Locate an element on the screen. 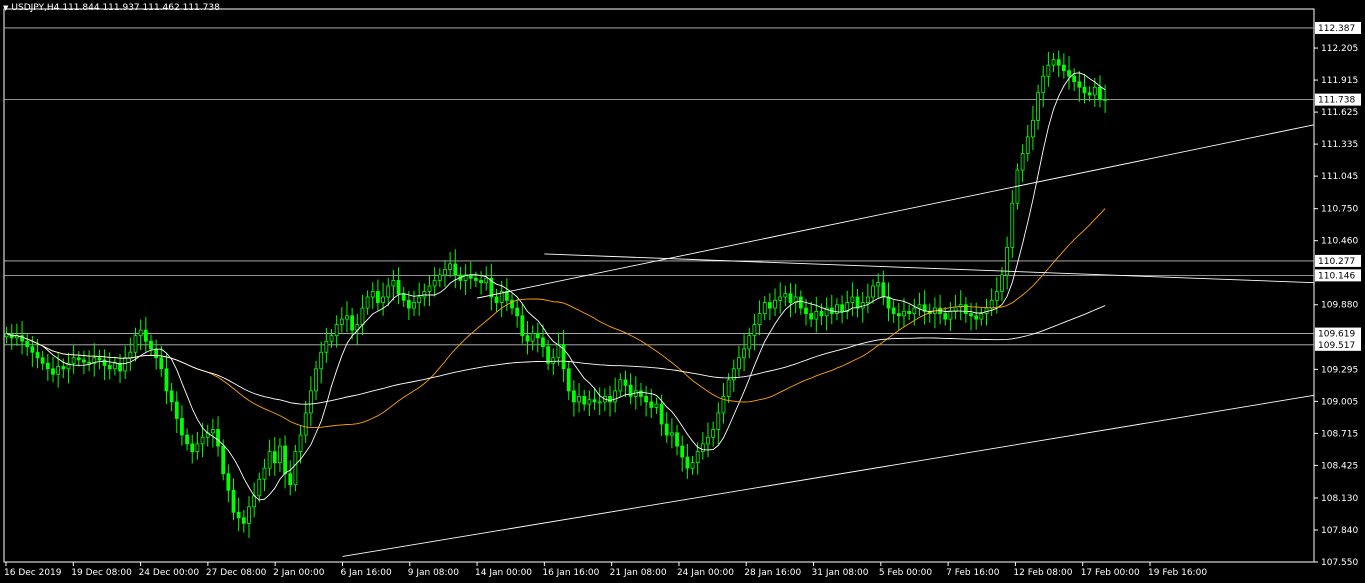 The image size is (1365, 583). x-tick-label: 24 Dec 00:00 is located at coordinates (169, 573).